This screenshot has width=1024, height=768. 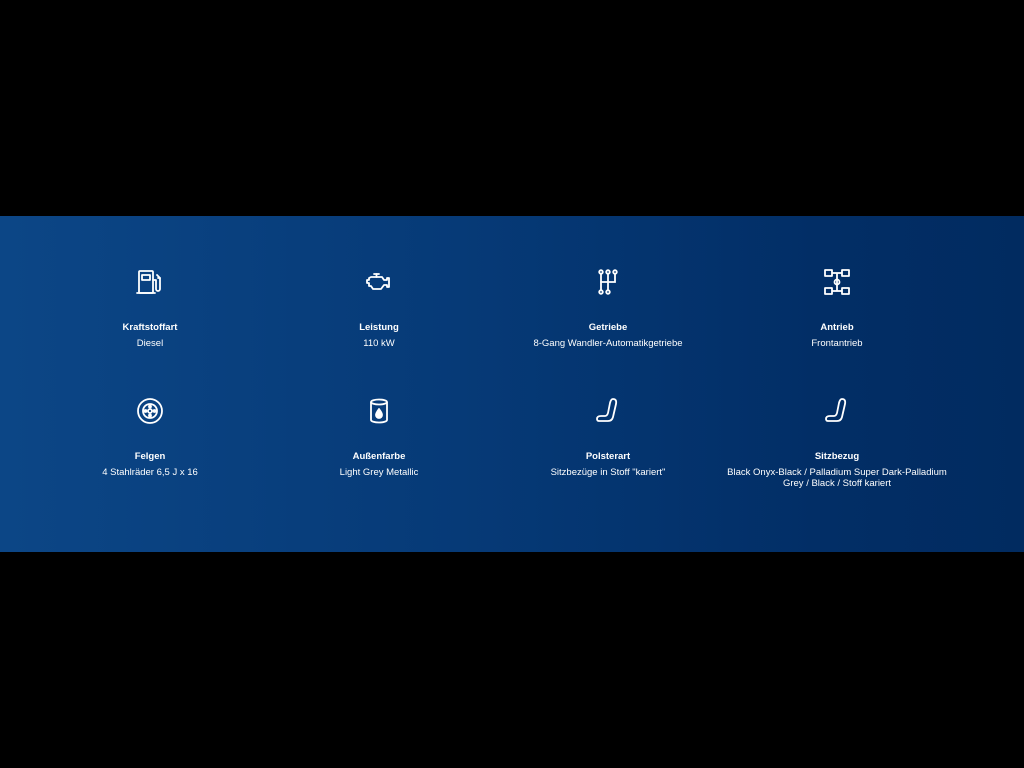 I want to click on spec-label: Getriebe, so click(x=608, y=327).